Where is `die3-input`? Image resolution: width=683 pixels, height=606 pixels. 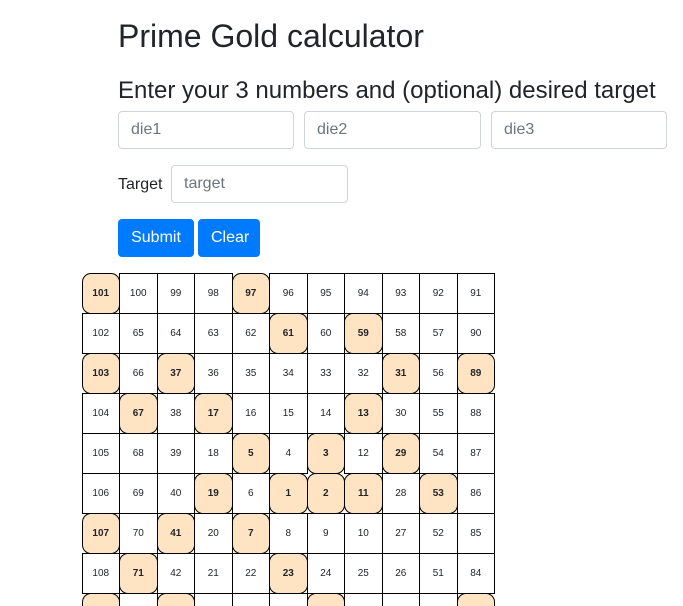 die3-input is located at coordinates (579, 130).